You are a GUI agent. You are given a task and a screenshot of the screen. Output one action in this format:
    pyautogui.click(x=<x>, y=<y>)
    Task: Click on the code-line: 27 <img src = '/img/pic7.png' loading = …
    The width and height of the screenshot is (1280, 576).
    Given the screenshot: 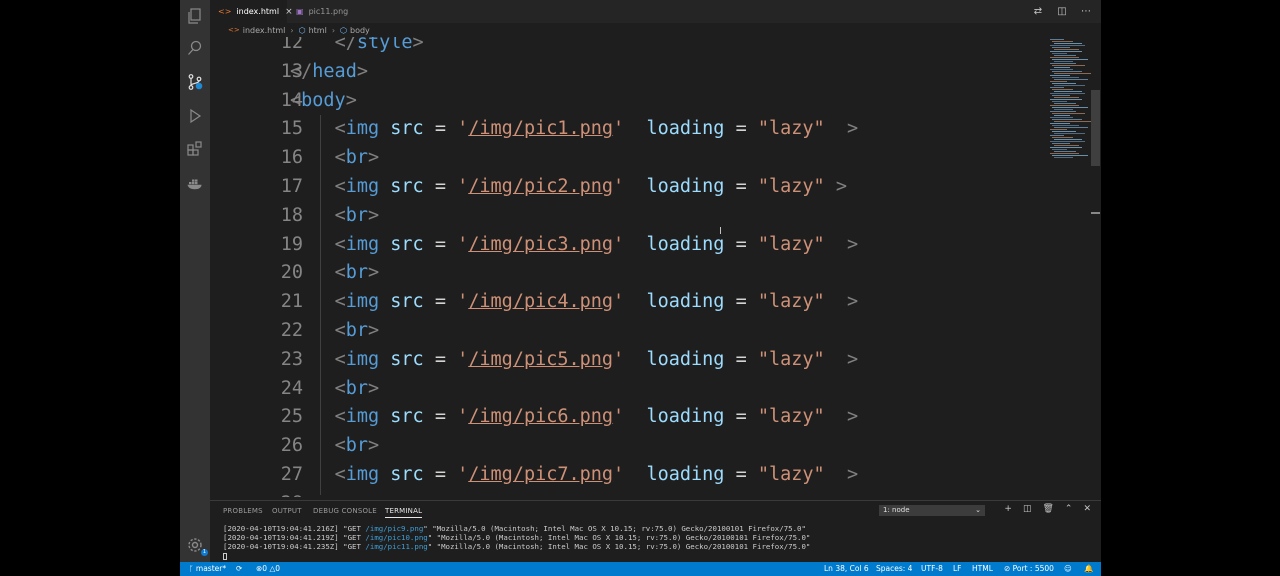 What is the action you would take?
    pyautogui.click(x=626, y=474)
    